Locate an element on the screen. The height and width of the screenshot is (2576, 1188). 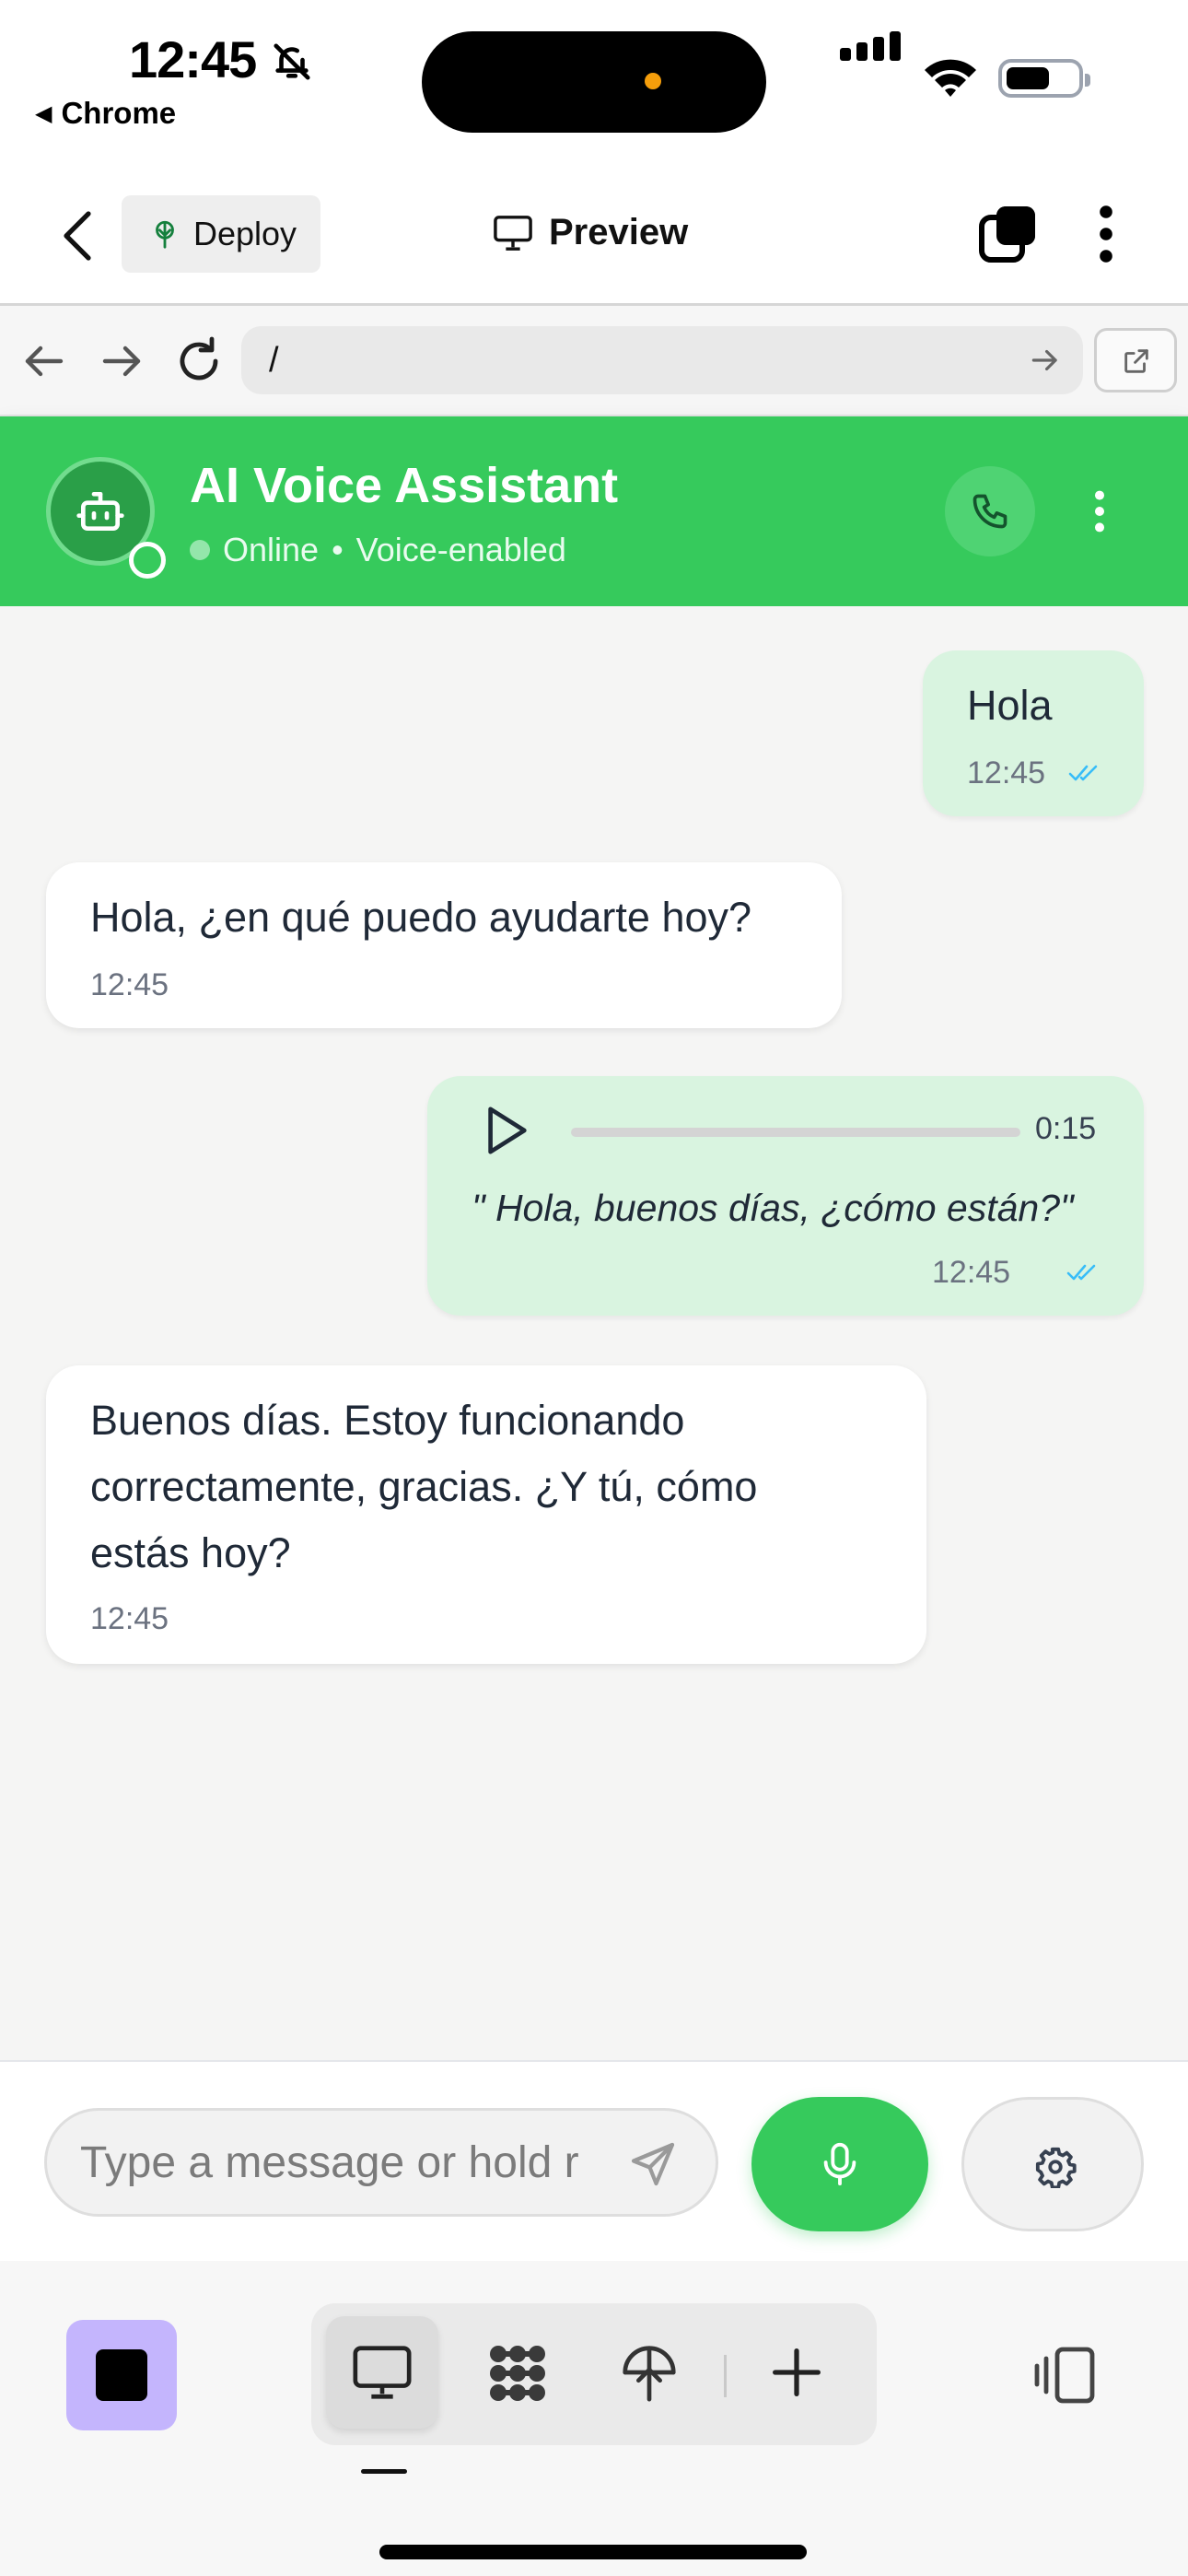
external-link-icon is located at coordinates (1136, 361).